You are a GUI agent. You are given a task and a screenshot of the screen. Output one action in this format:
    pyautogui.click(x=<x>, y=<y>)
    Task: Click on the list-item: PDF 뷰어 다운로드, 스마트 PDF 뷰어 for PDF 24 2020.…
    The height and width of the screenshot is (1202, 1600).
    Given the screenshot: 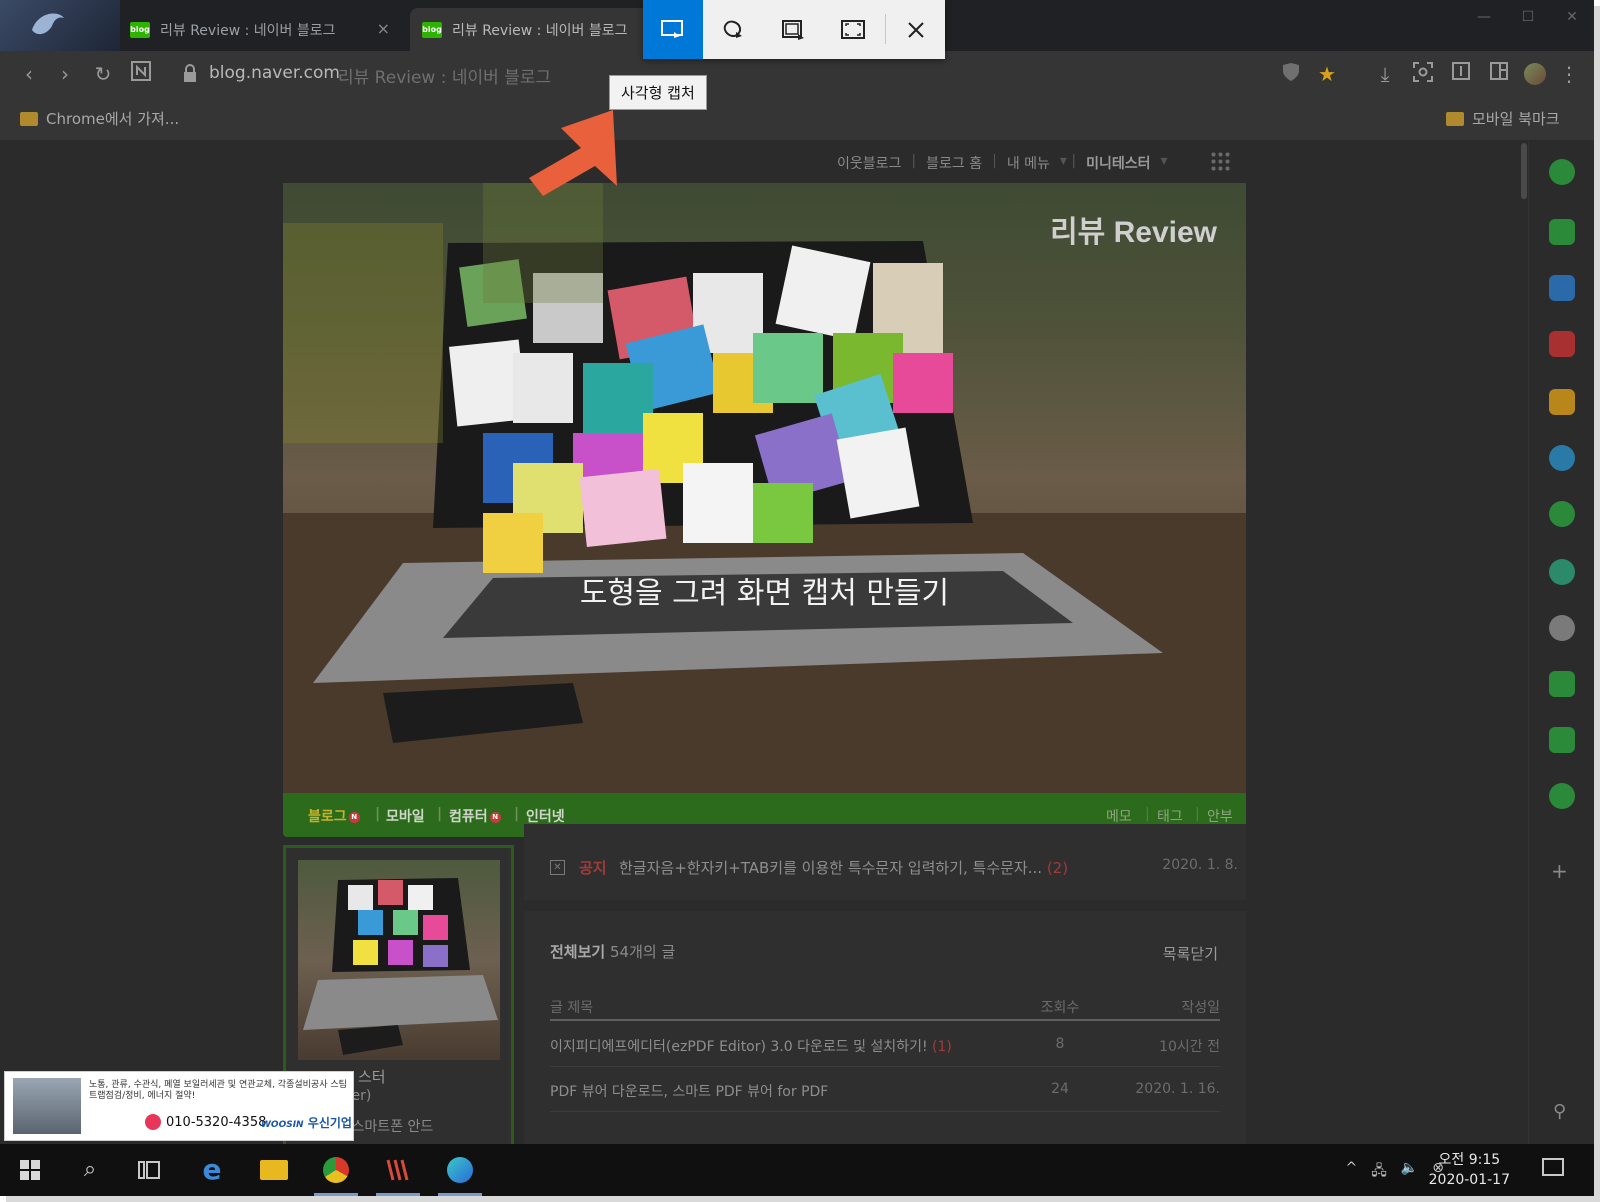 What is the action you would take?
    pyautogui.click(x=885, y=1090)
    